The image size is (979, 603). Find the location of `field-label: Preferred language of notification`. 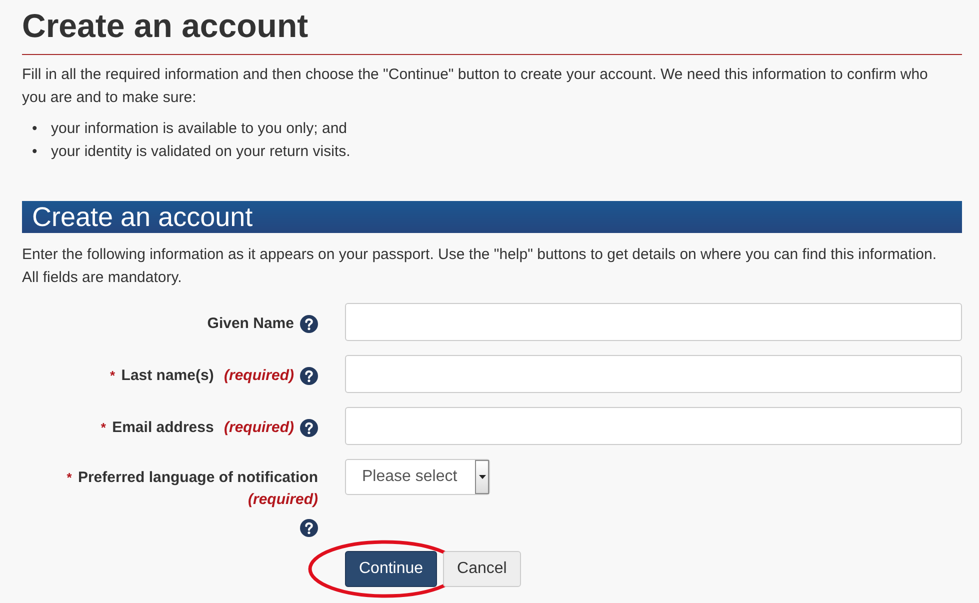

field-label: Preferred language of notification is located at coordinates (198, 477).